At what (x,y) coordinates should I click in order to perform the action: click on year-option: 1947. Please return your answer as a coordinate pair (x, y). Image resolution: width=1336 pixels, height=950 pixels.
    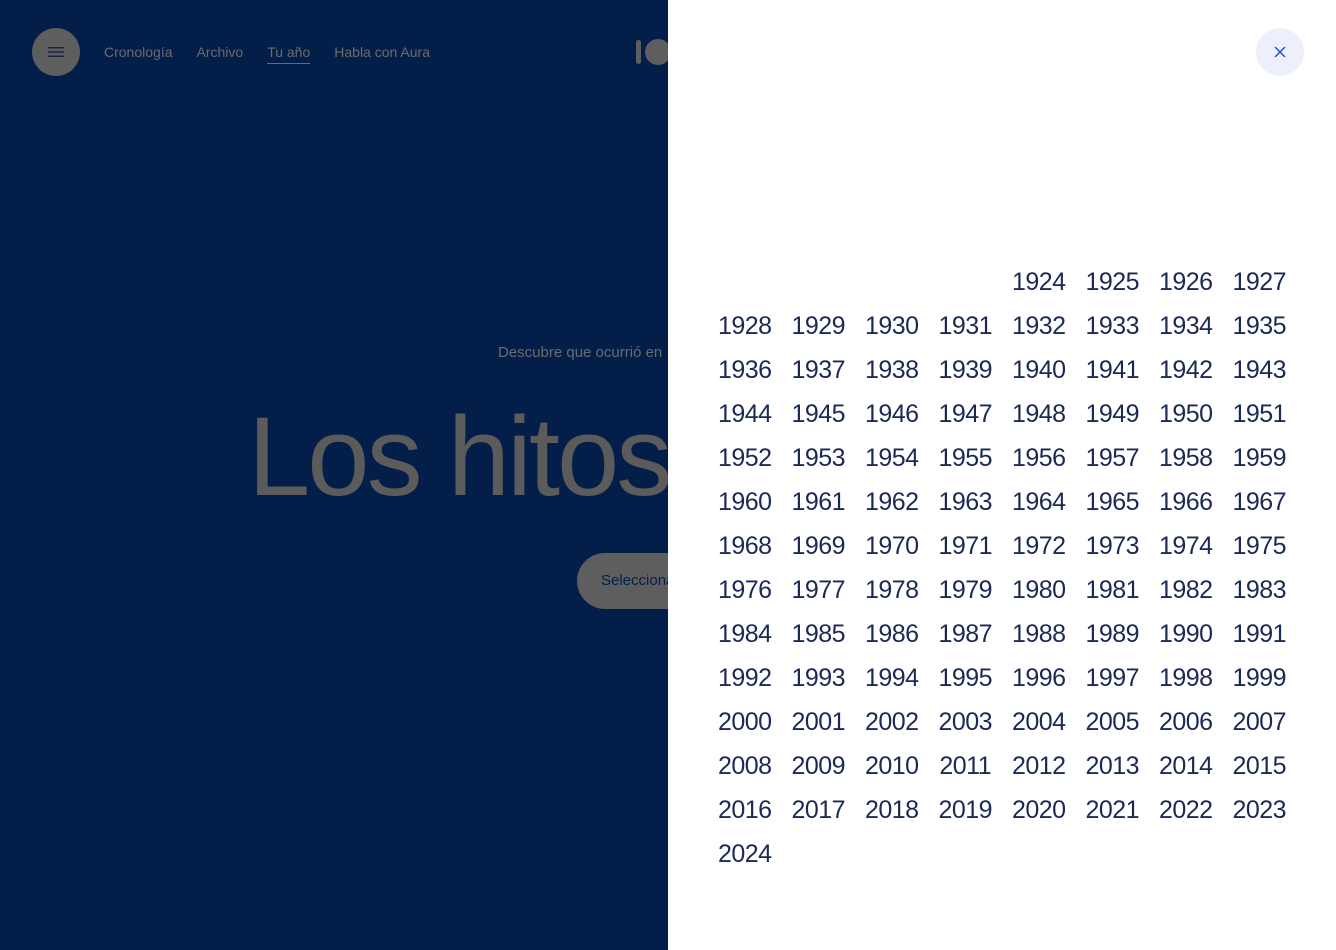
    Looking at the image, I should click on (966, 414).